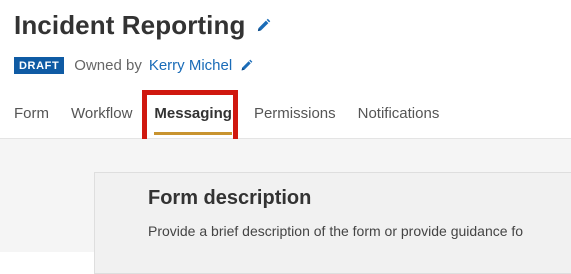 This screenshot has height=274, width=571. Describe the element at coordinates (399, 111) in the screenshot. I see `tab-notifications: Notifications` at that location.